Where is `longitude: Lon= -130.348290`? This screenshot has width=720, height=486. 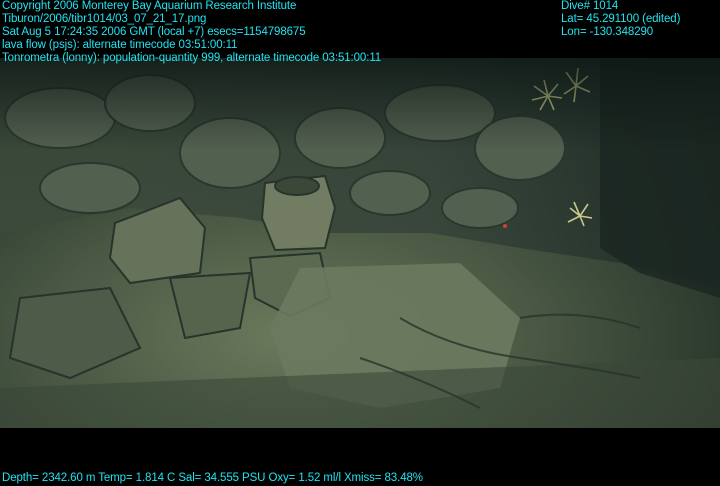
longitude: Lon= -130.348290 is located at coordinates (607, 32).